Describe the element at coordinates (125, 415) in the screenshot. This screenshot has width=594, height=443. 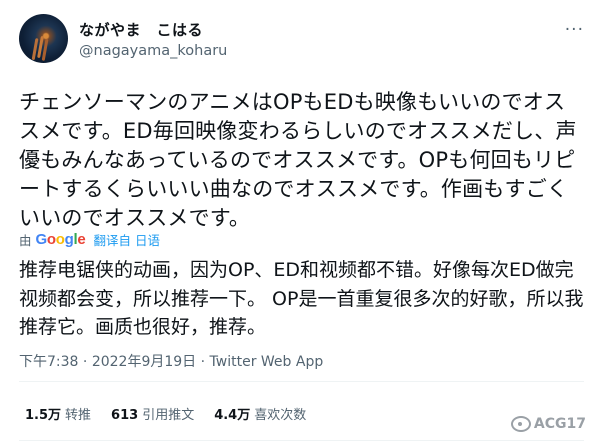
I see `quotes-count: 613` at that location.